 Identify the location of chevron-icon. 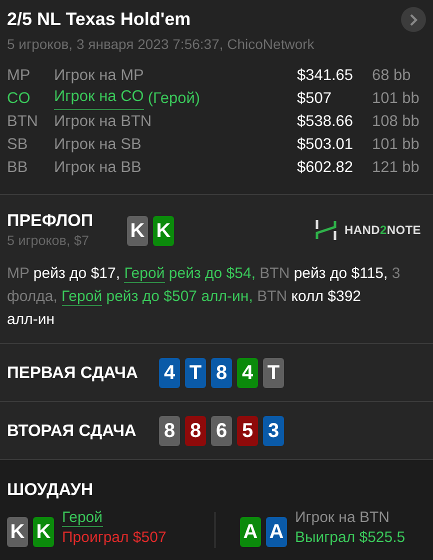
(413, 20).